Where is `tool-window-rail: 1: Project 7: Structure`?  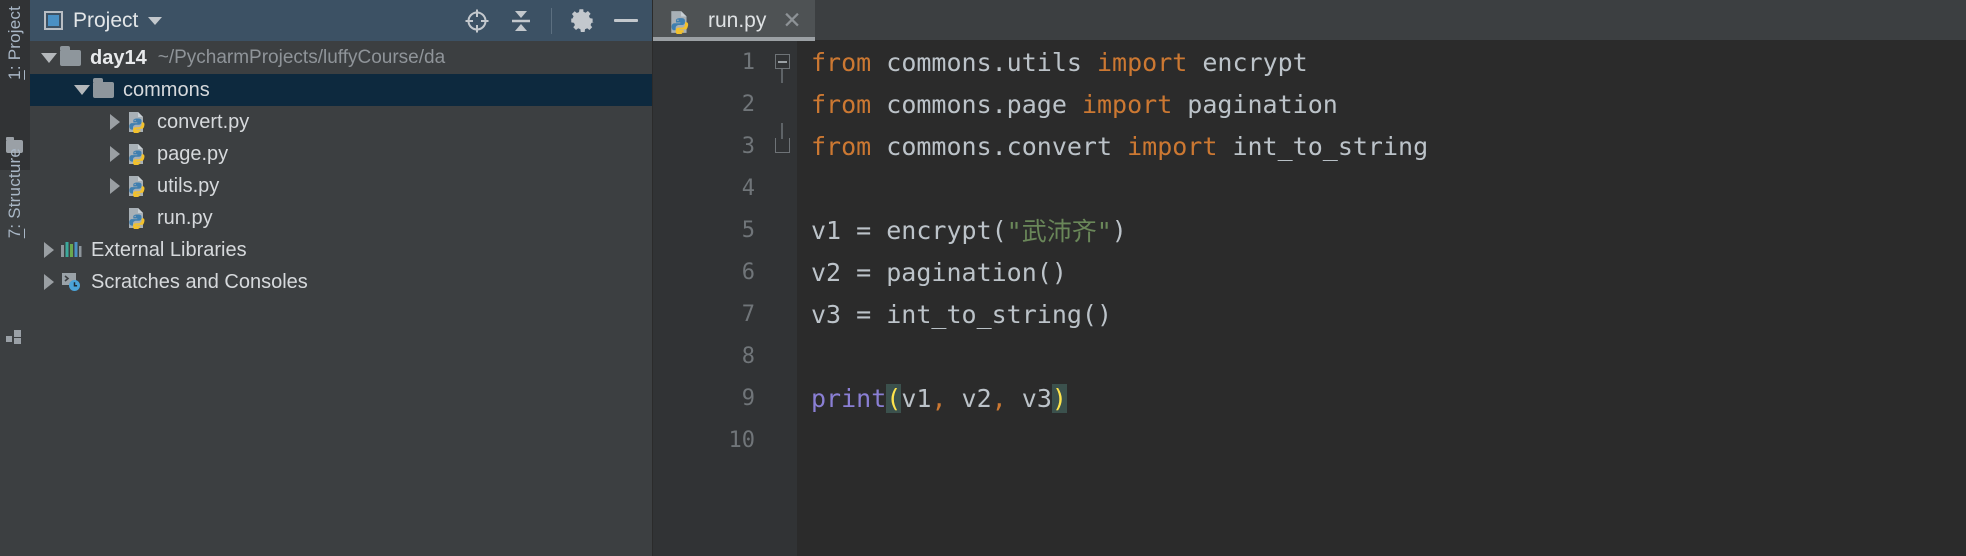 tool-window-rail: 1: Project 7: Structure is located at coordinates (15, 278).